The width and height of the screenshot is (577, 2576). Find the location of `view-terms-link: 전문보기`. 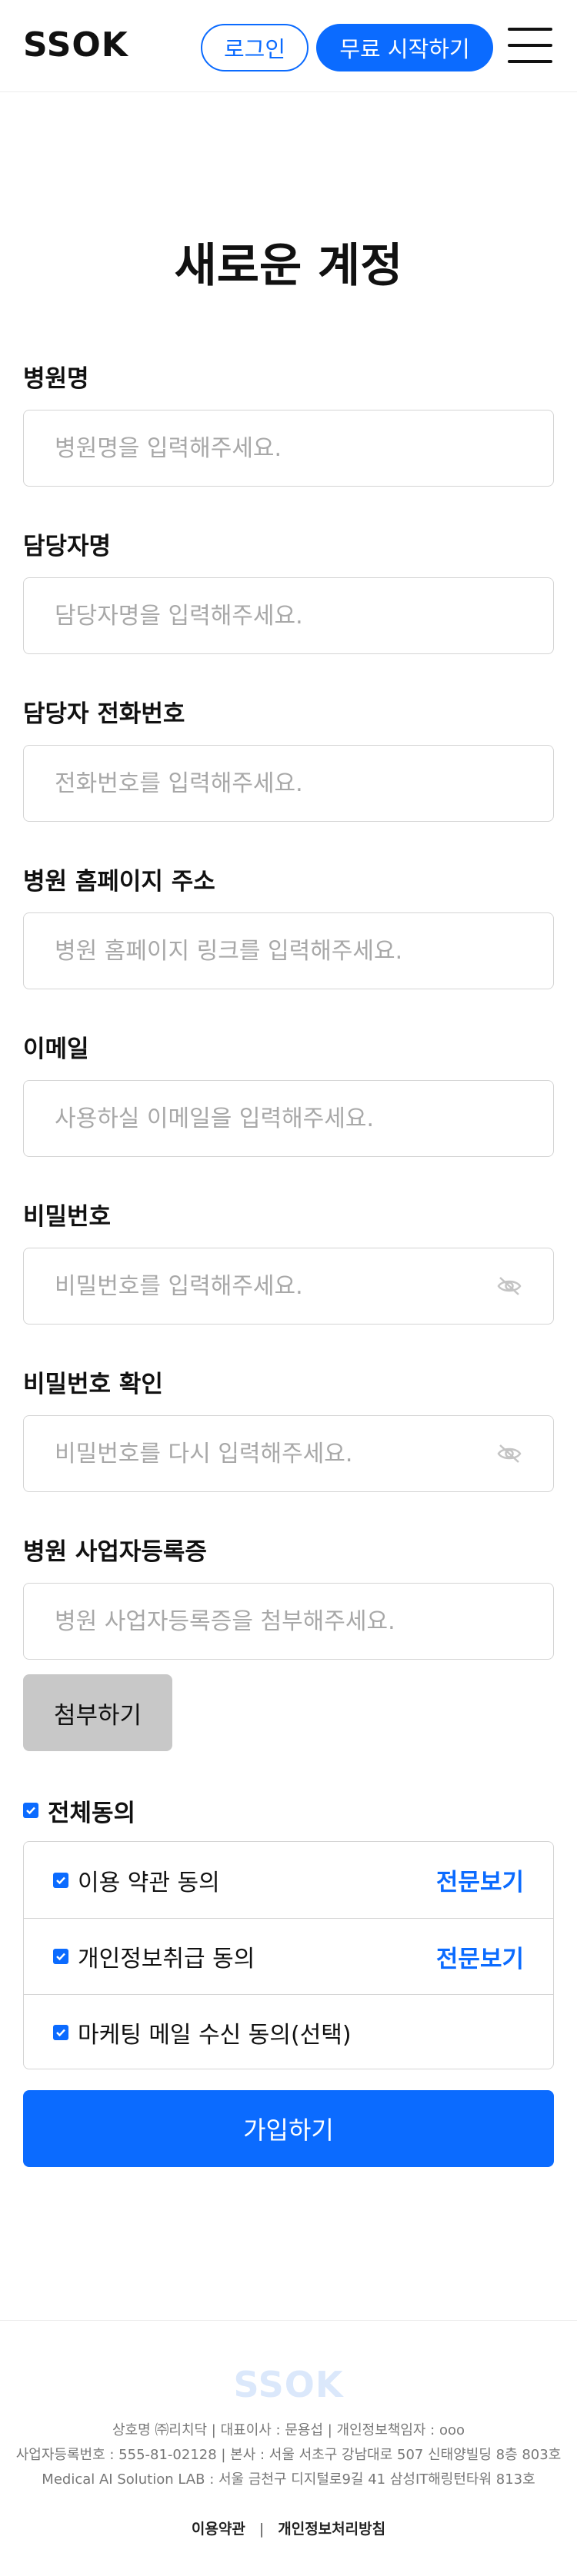

view-terms-link: 전문보기 is located at coordinates (480, 1880).